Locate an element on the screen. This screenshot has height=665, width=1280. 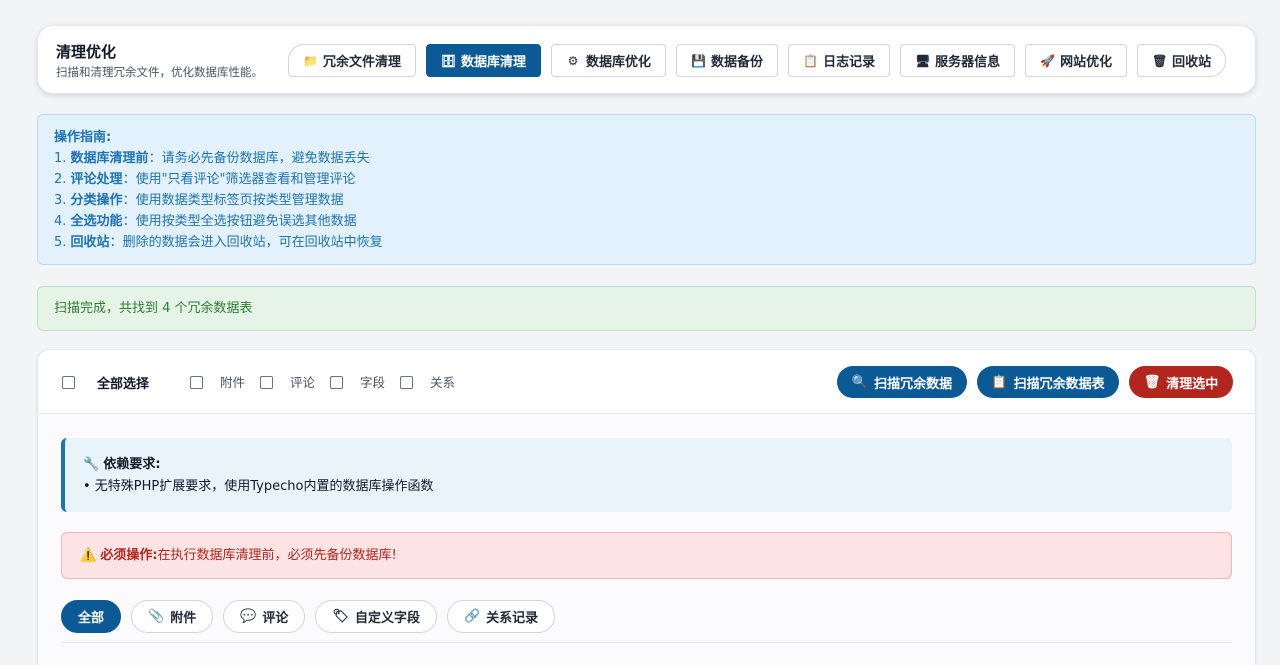
tab-label: 数据库优化 is located at coordinates (619, 62).